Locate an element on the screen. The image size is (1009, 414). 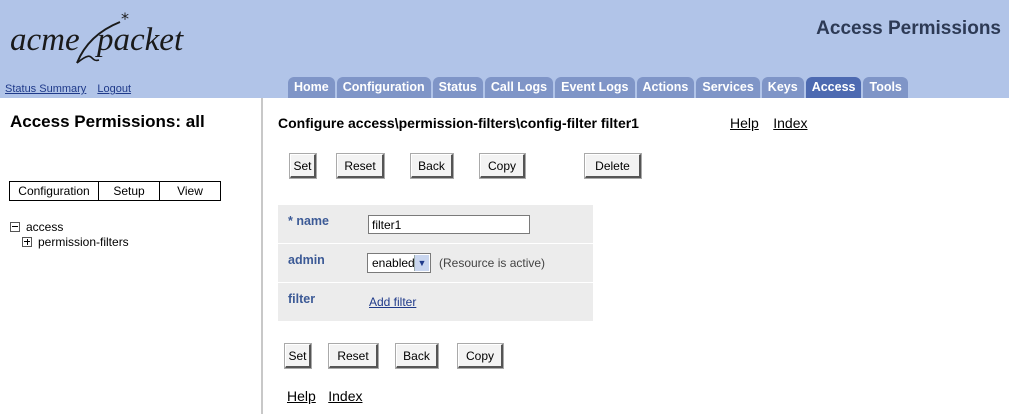
form-row-filter: filter Add filter is located at coordinates (435, 302).